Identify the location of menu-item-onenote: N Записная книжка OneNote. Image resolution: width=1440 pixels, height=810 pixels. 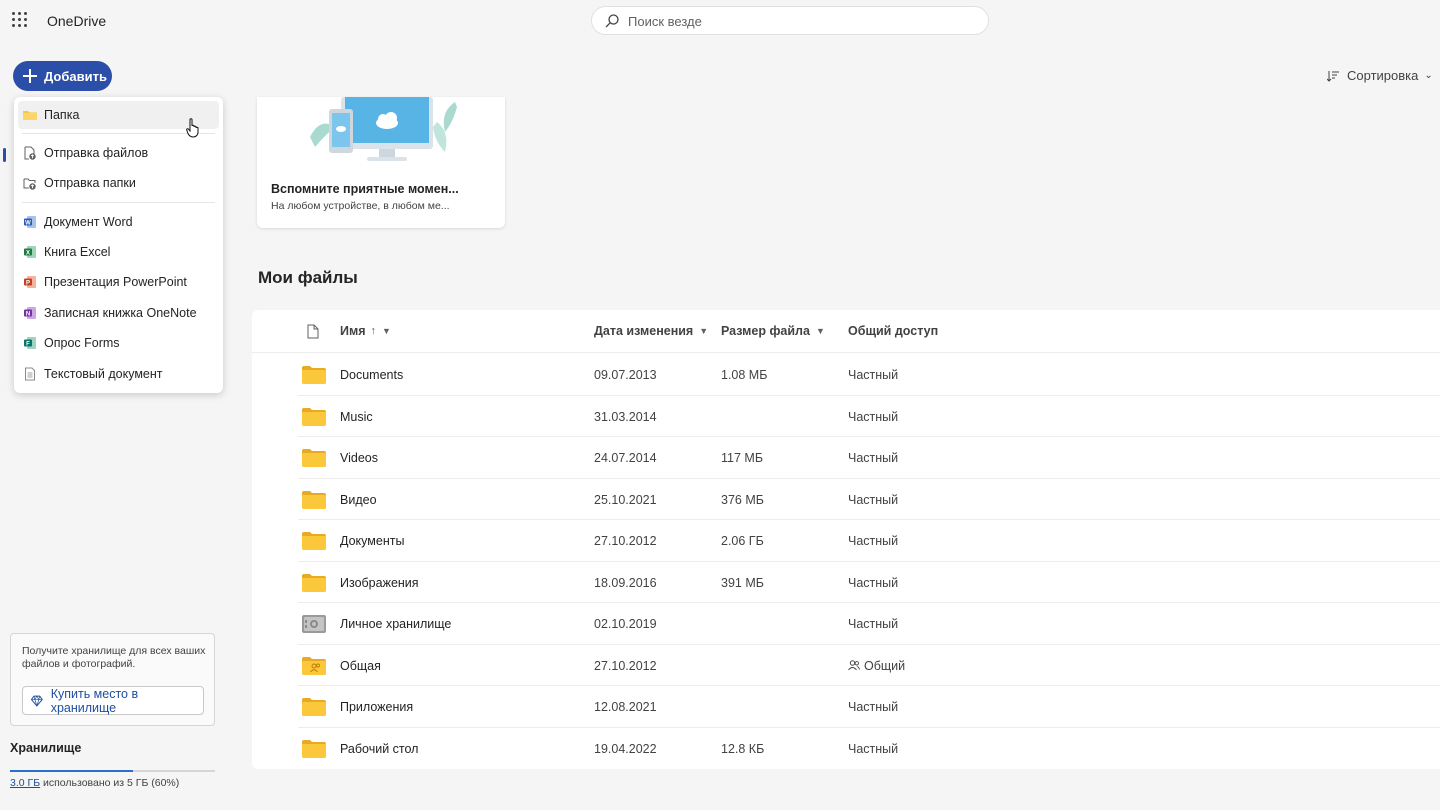
(118, 313).